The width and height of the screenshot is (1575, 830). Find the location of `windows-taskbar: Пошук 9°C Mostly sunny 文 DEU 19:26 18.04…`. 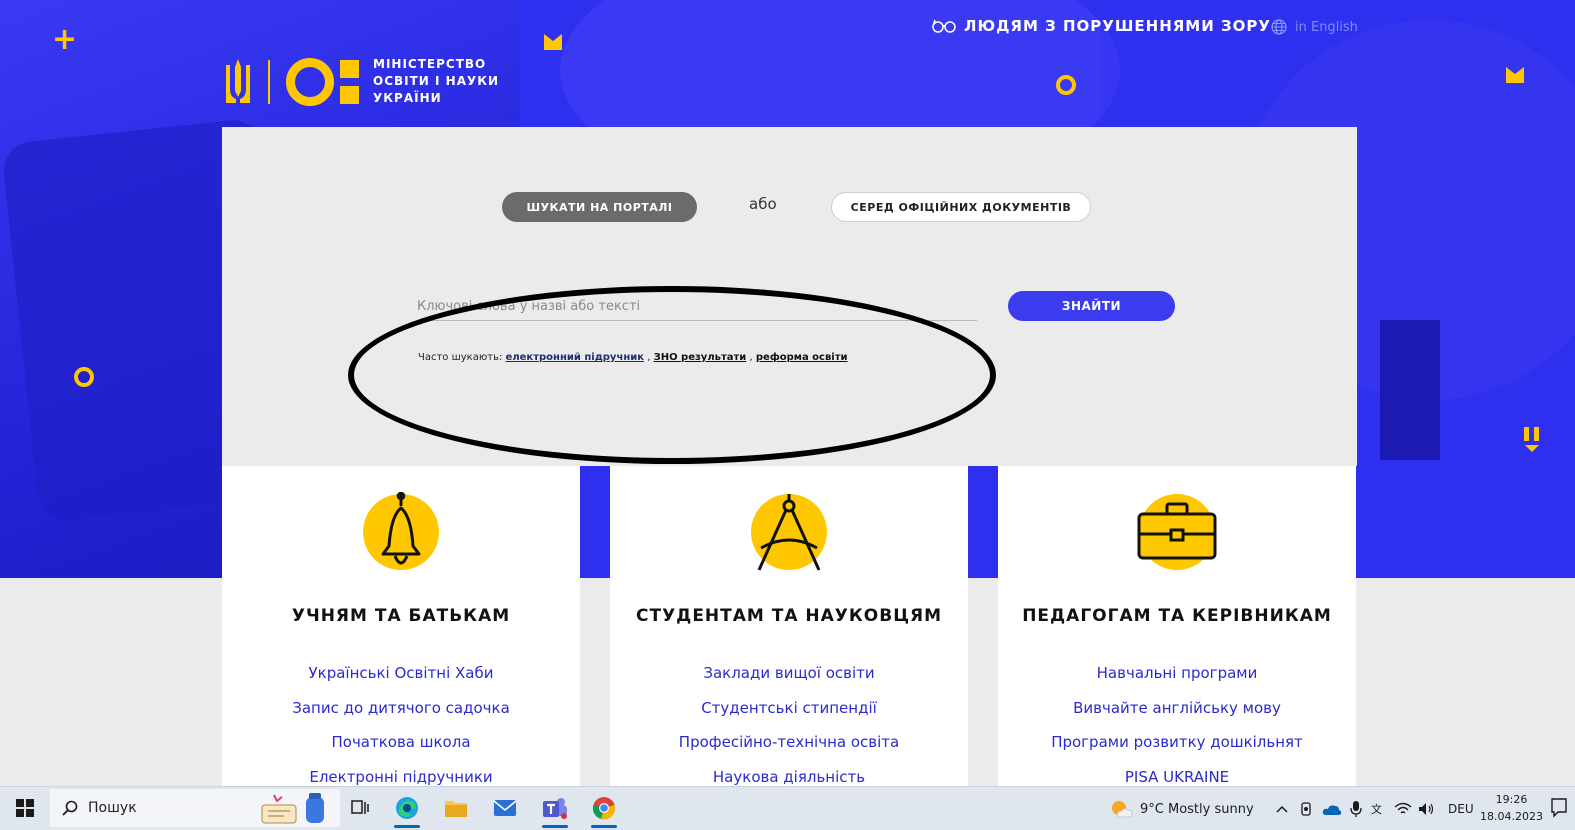

windows-taskbar: Пошук 9°C Mostly sunny 文 DEU 19:26 18.04… is located at coordinates (787, 808).